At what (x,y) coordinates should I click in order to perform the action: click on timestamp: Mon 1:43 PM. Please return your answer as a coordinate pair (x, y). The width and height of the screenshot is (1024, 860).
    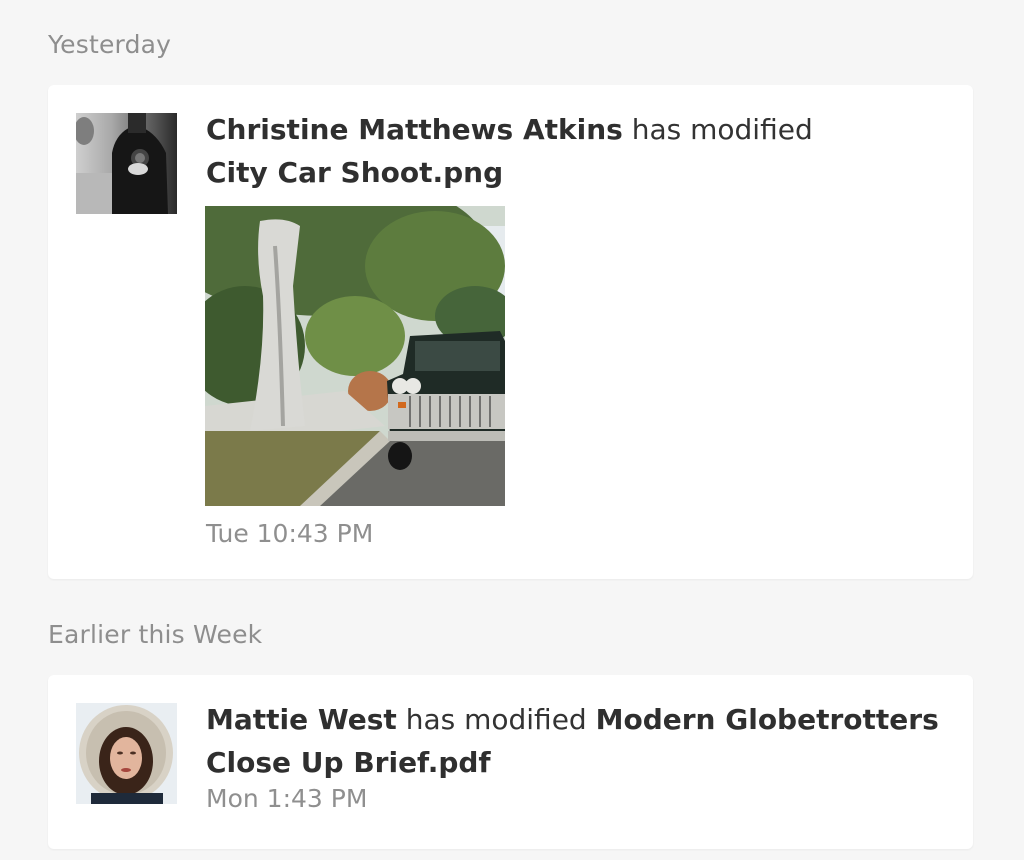
    Looking at the image, I should click on (287, 798).